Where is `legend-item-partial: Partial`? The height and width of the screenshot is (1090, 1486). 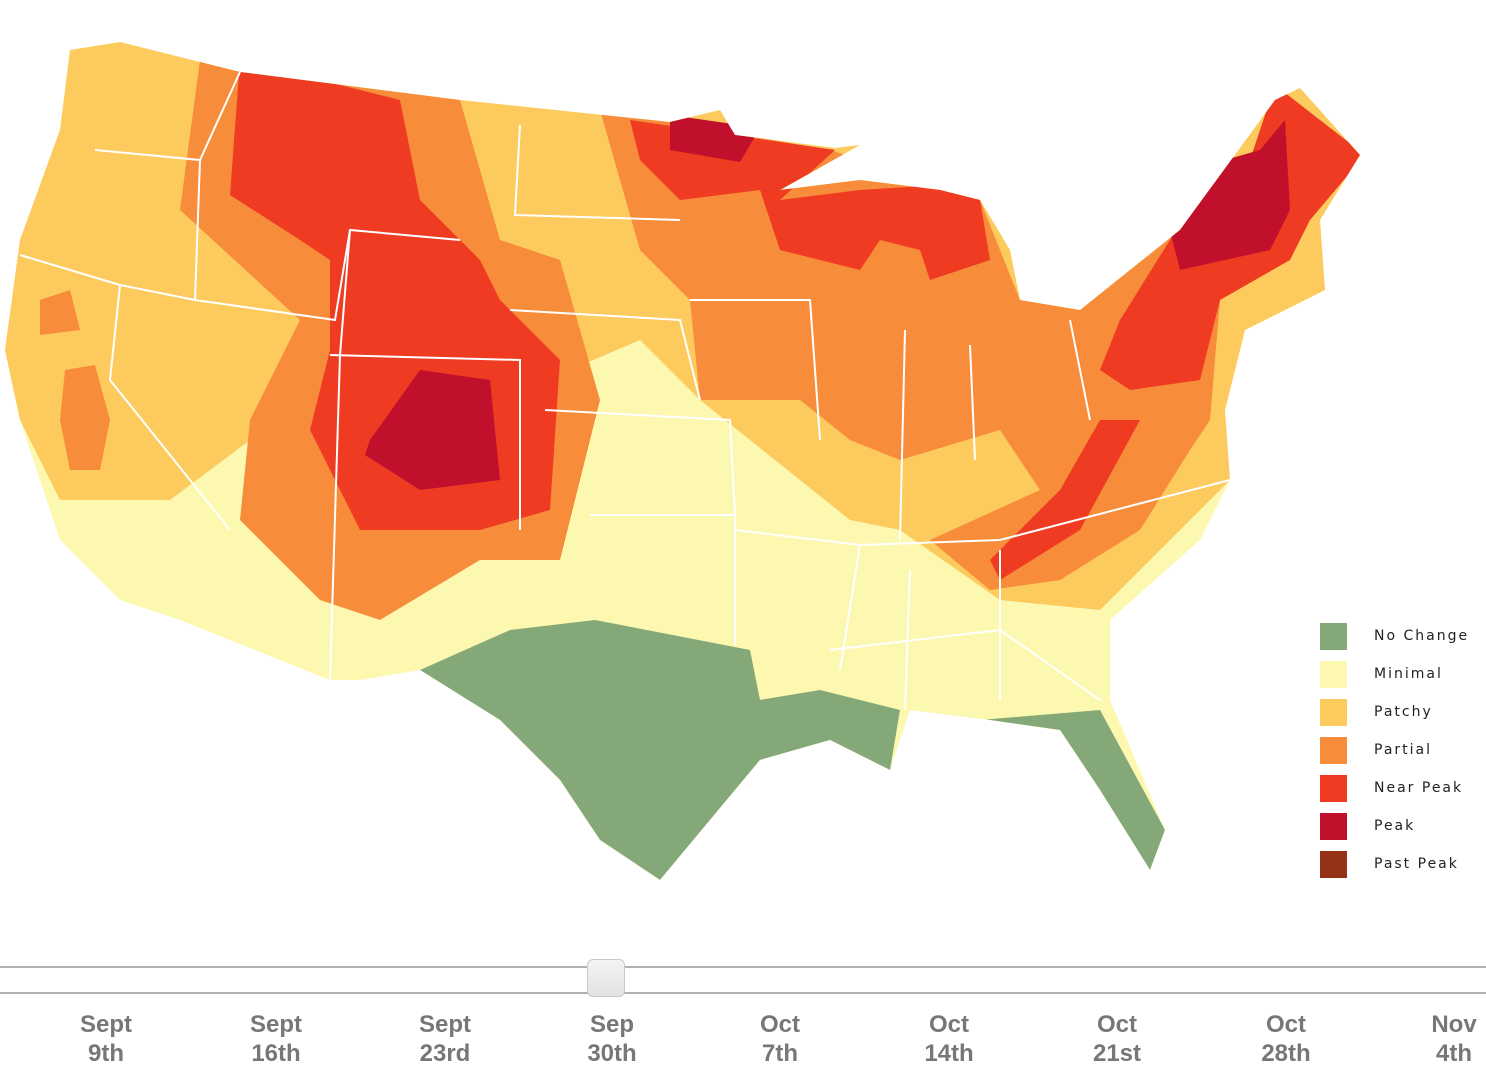
legend-item-partial: Partial is located at coordinates (1394, 750).